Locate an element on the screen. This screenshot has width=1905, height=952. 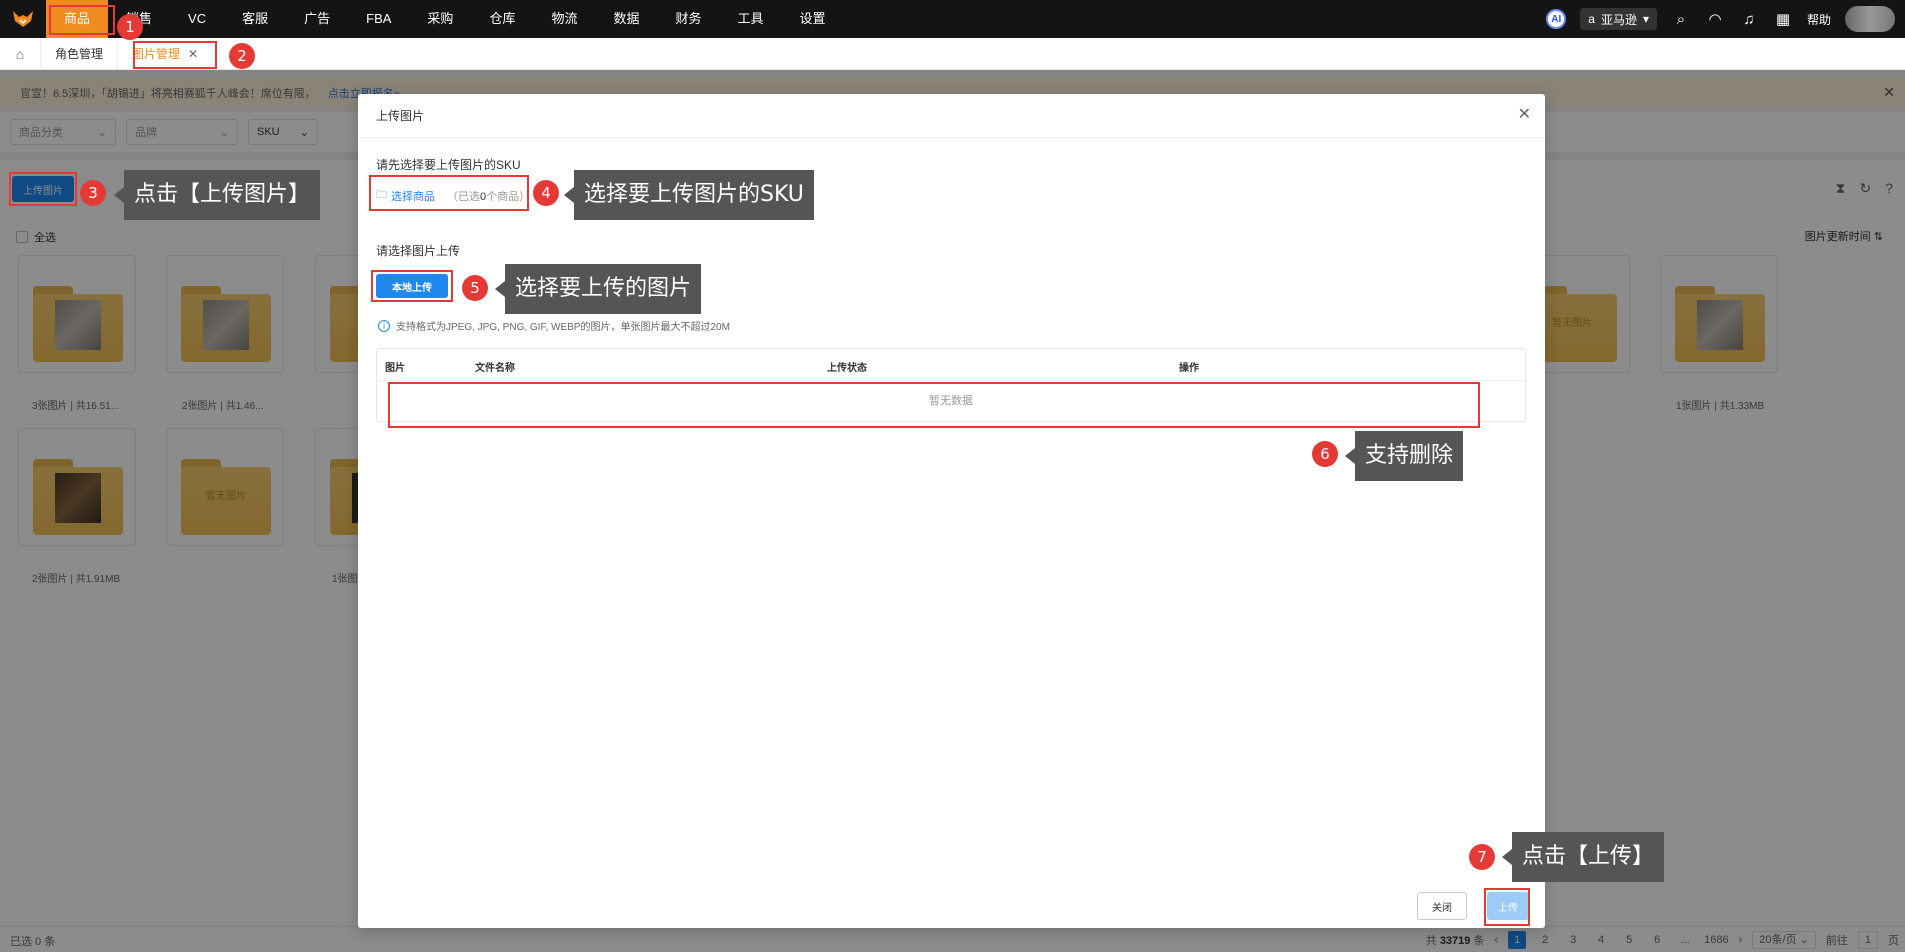
tab-role-management: 角色管理 is located at coordinates (78, 53).